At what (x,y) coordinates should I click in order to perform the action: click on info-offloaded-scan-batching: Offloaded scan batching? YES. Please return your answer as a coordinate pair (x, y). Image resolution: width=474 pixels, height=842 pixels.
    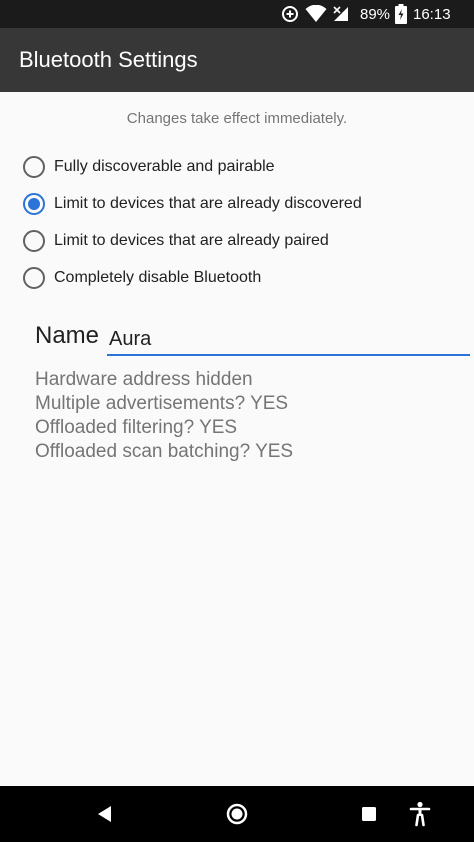
    Looking at the image, I should click on (164, 451).